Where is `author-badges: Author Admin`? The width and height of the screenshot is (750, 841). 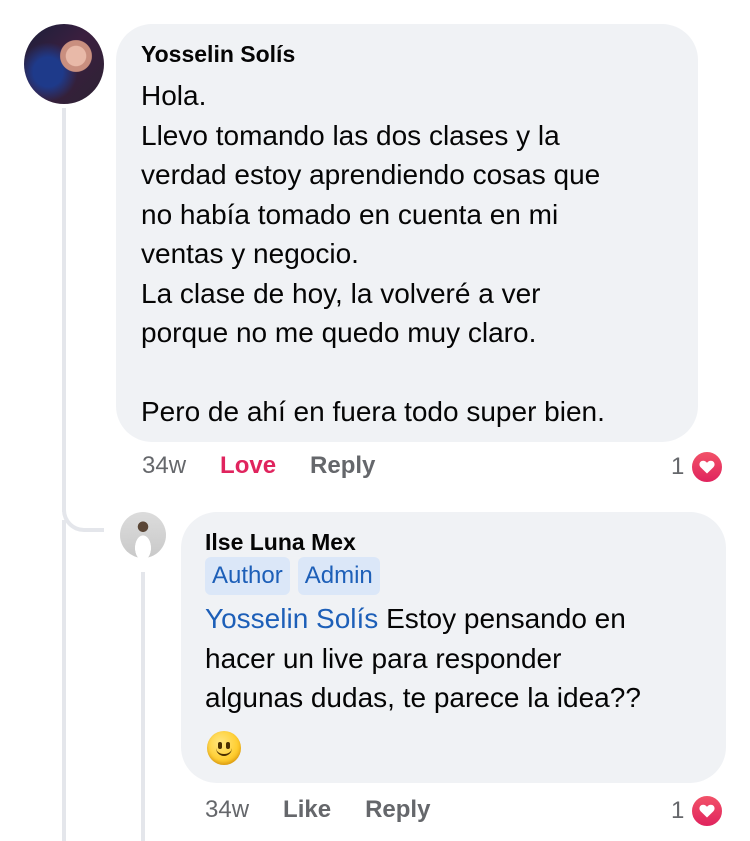
author-badges: Author Admin is located at coordinates (292, 576).